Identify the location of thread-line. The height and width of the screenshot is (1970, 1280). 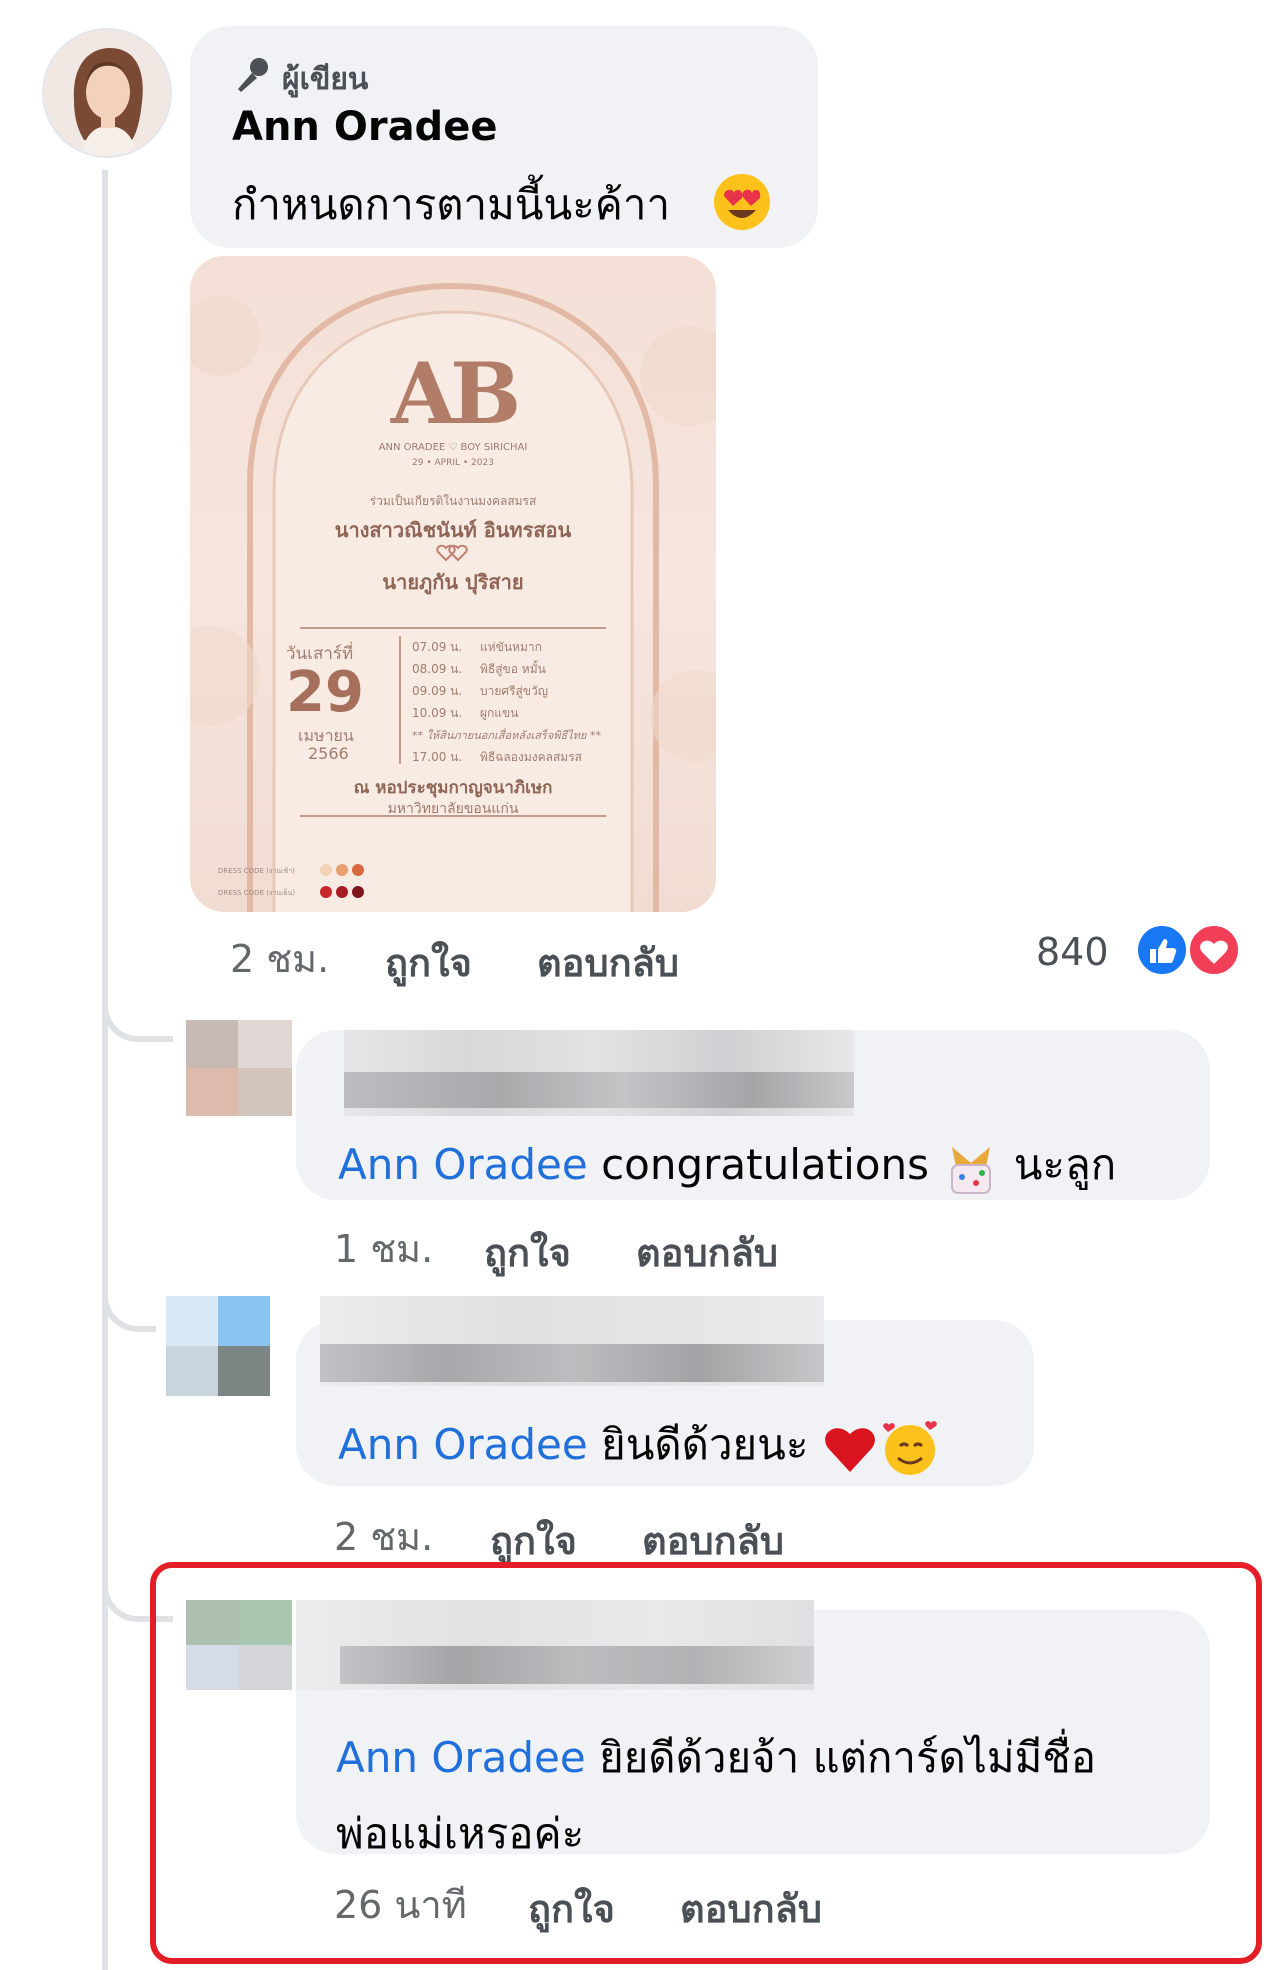
(105, 1070).